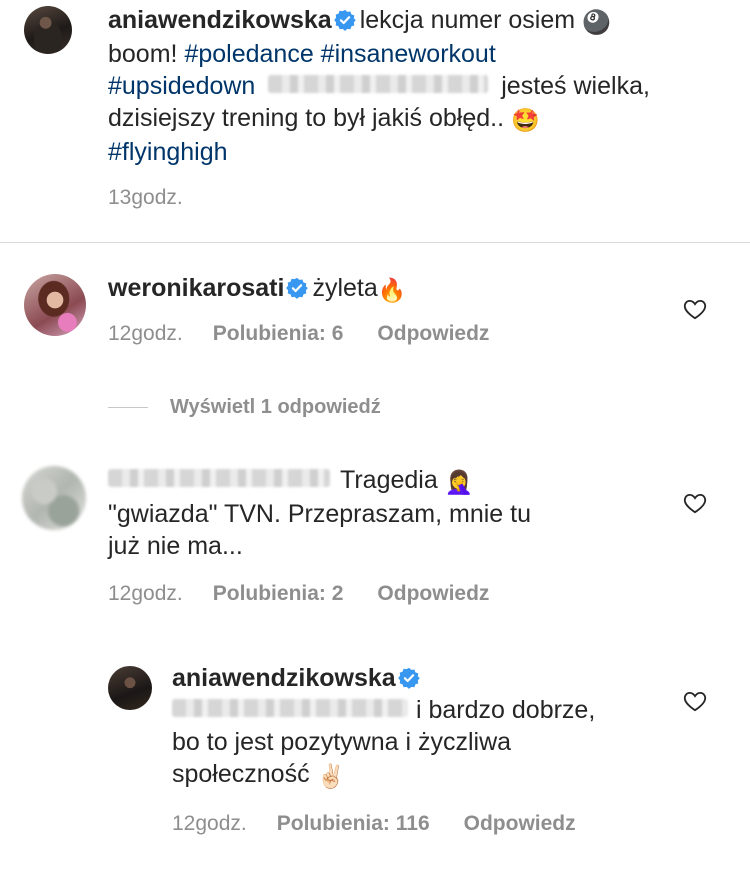 Image resolution: width=750 pixels, height=874 pixels. I want to click on caption-line-3: #upsidedown jesteś wielka,, so click(418, 86).